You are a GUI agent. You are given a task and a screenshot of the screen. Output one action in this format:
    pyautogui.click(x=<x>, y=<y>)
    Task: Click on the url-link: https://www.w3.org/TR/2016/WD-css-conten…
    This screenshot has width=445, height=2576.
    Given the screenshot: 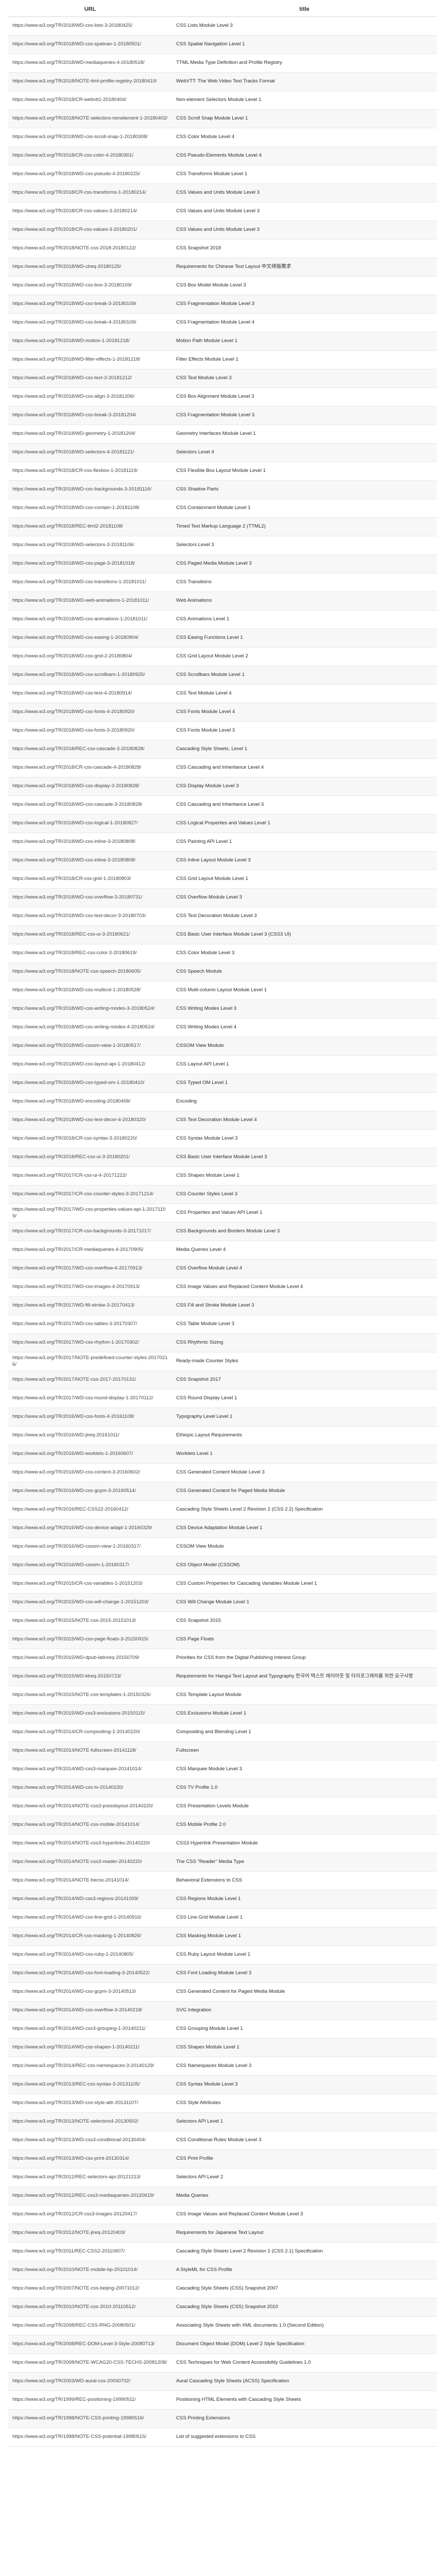 What is the action you would take?
    pyautogui.click(x=76, y=1472)
    